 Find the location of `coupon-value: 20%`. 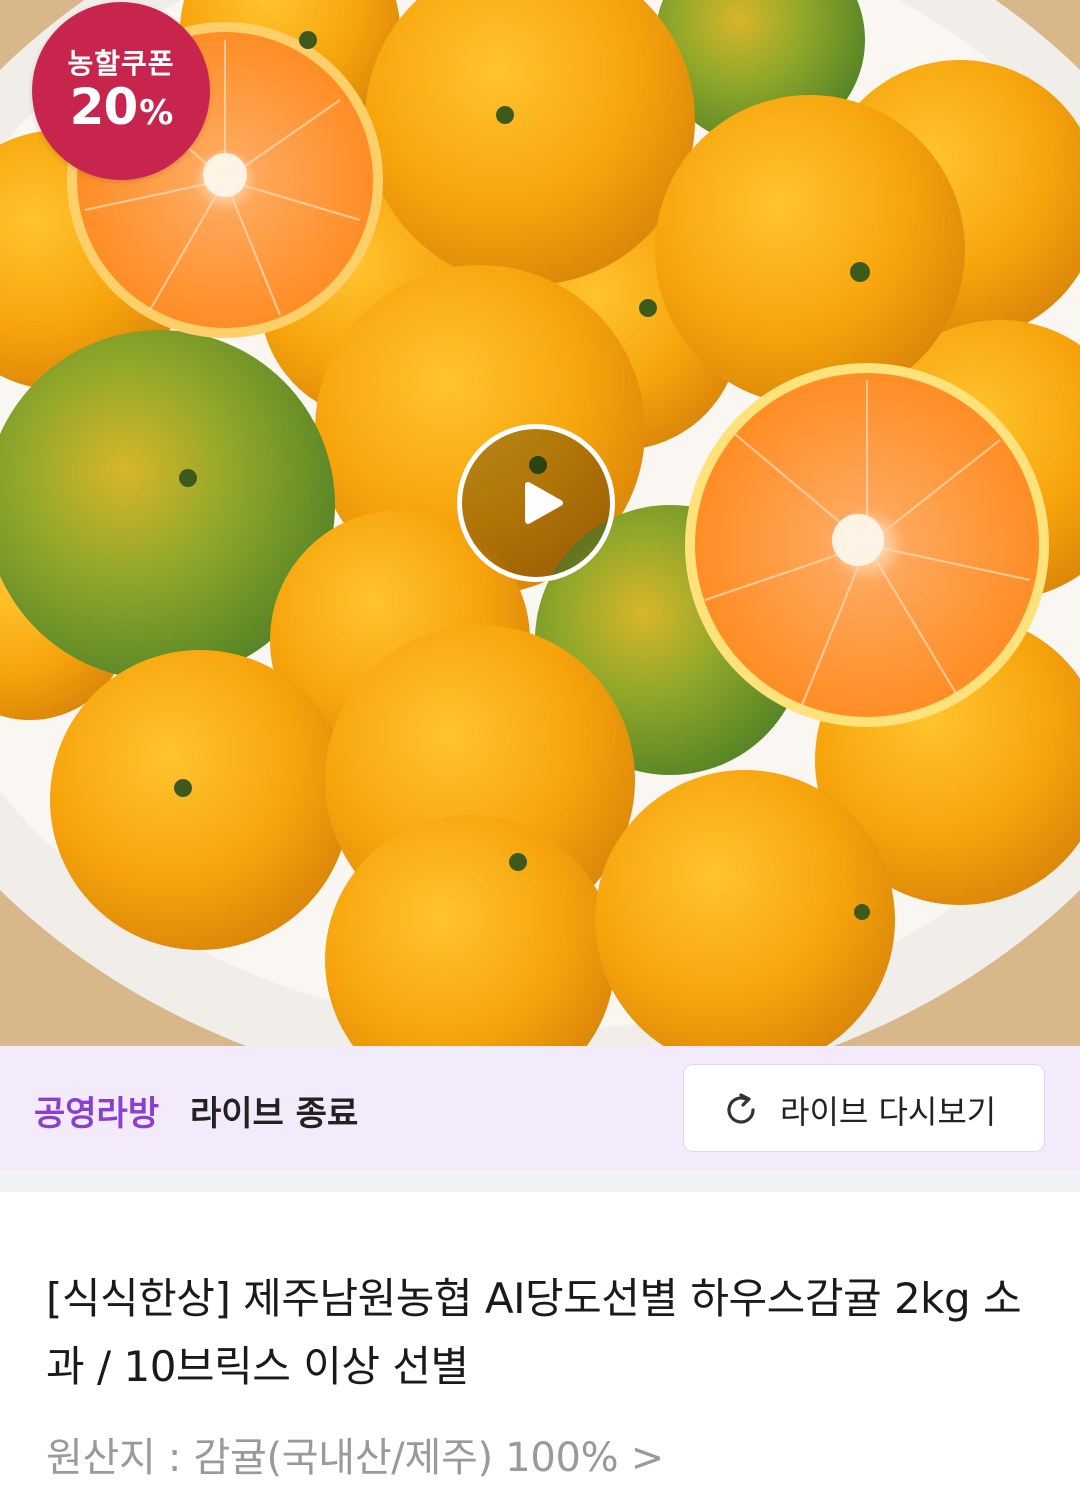

coupon-value: 20% is located at coordinates (121, 107).